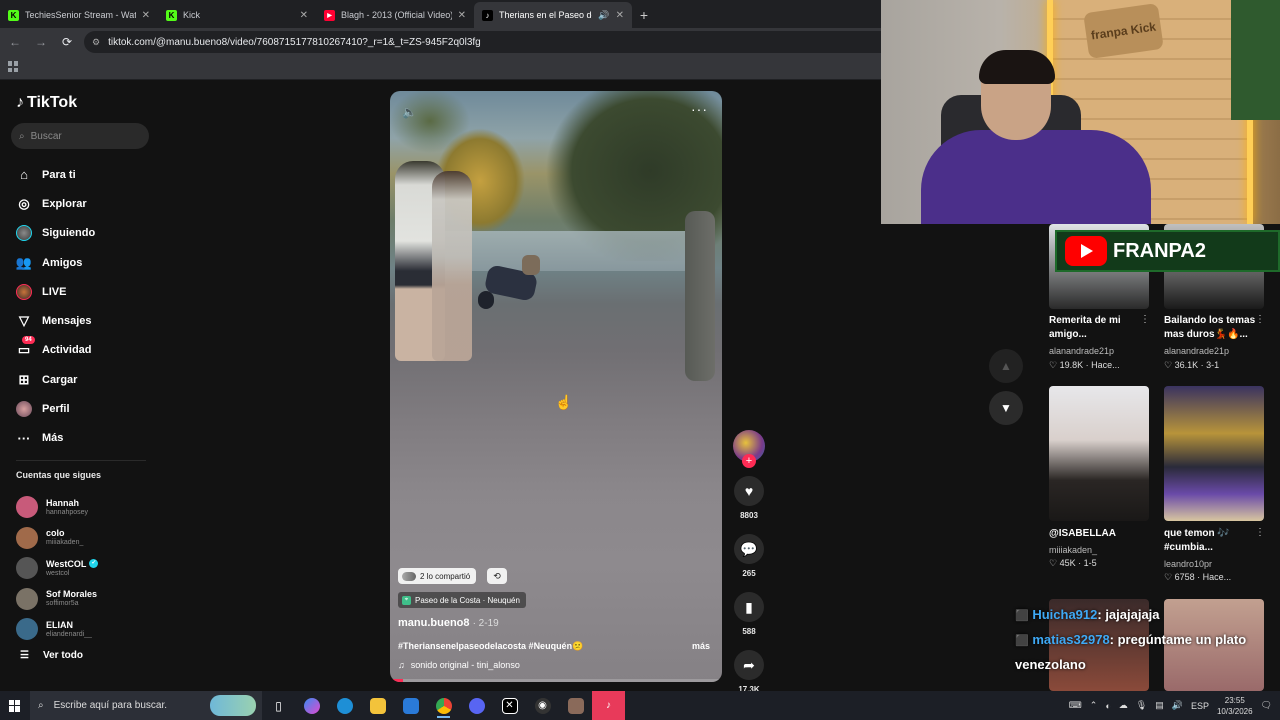  What do you see at coordinates (15, 42) in the screenshot?
I see `back-arrow-icon: ←` at bounding box center [15, 42].